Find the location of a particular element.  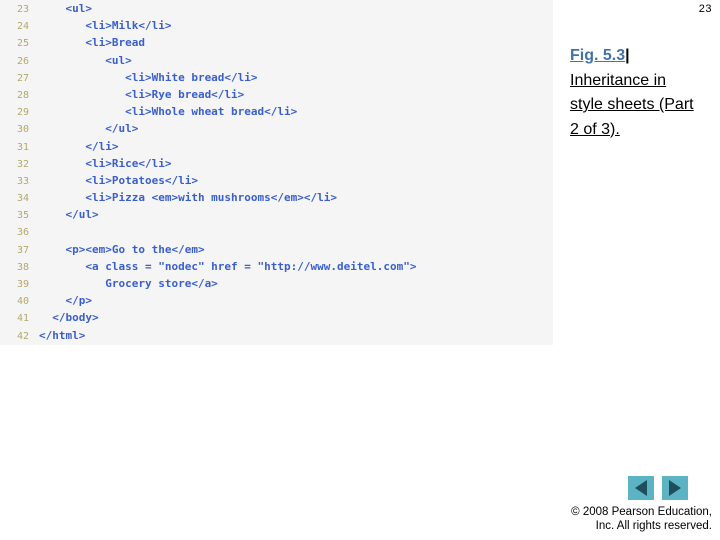

code-line-number: 36 is located at coordinates (22, 233).